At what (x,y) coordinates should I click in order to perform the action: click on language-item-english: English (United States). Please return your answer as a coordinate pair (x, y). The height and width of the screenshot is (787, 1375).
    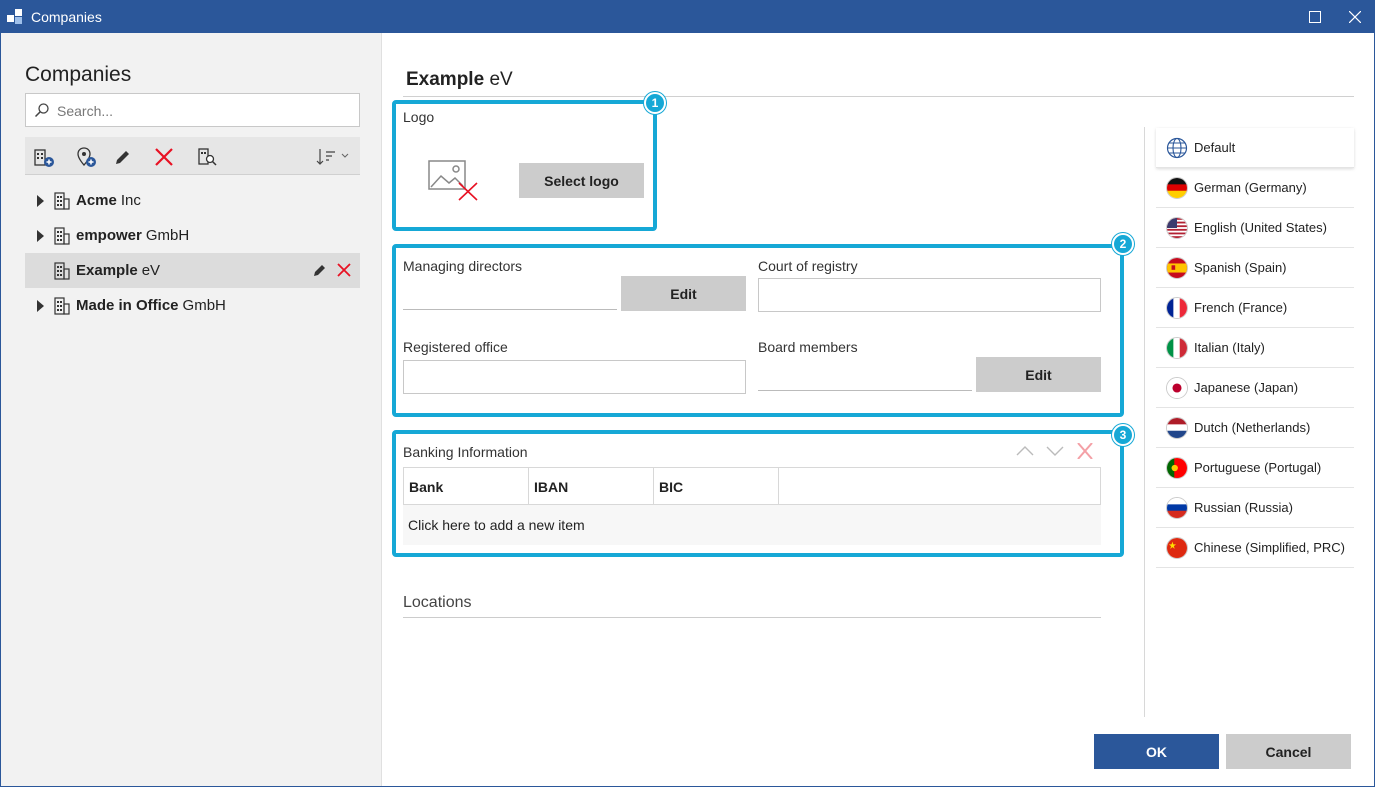
    Looking at the image, I should click on (1255, 228).